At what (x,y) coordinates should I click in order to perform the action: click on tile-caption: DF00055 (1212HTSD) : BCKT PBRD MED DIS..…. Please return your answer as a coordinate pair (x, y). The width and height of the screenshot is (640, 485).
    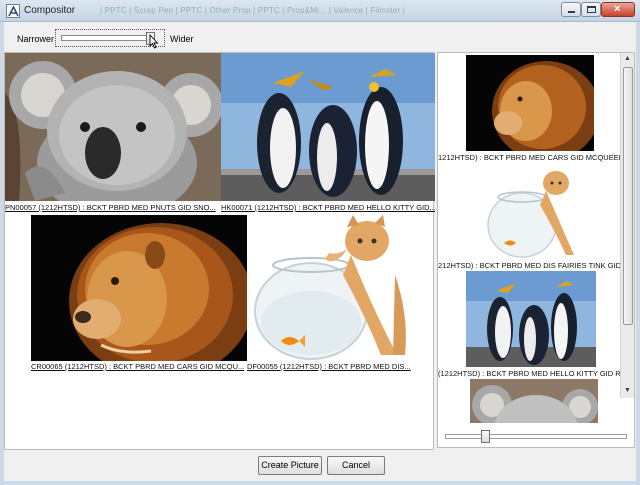
    Looking at the image, I should click on (329, 366).